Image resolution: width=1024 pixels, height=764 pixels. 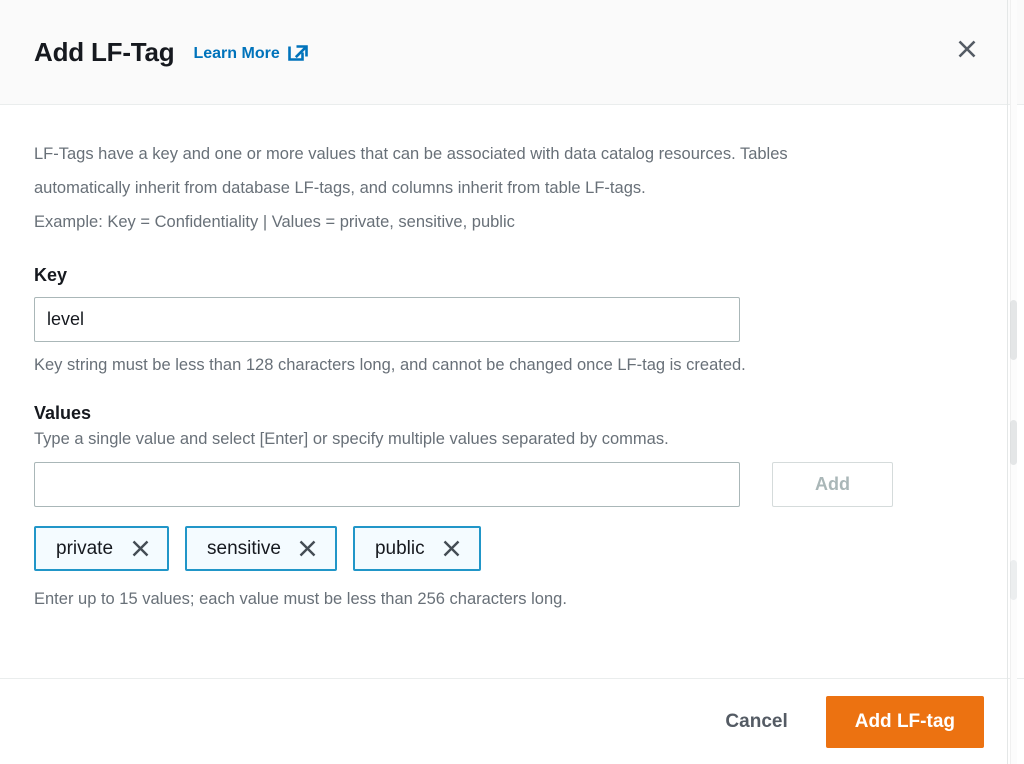 I want to click on add-value-button: Add, so click(x=832, y=484).